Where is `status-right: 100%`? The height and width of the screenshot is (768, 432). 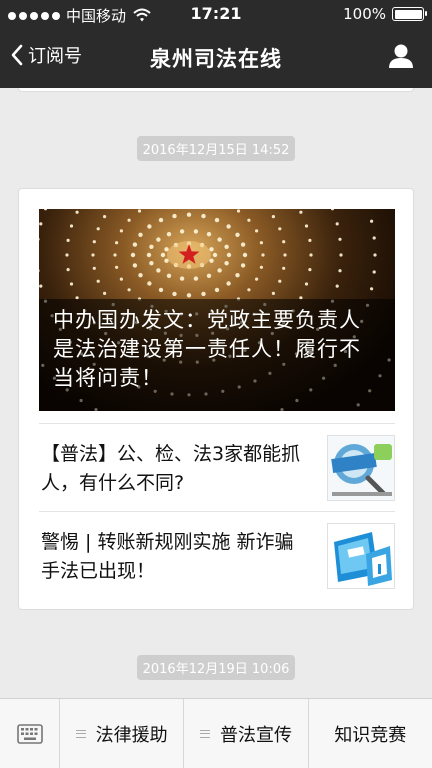
status-right: 100% is located at coordinates (385, 14).